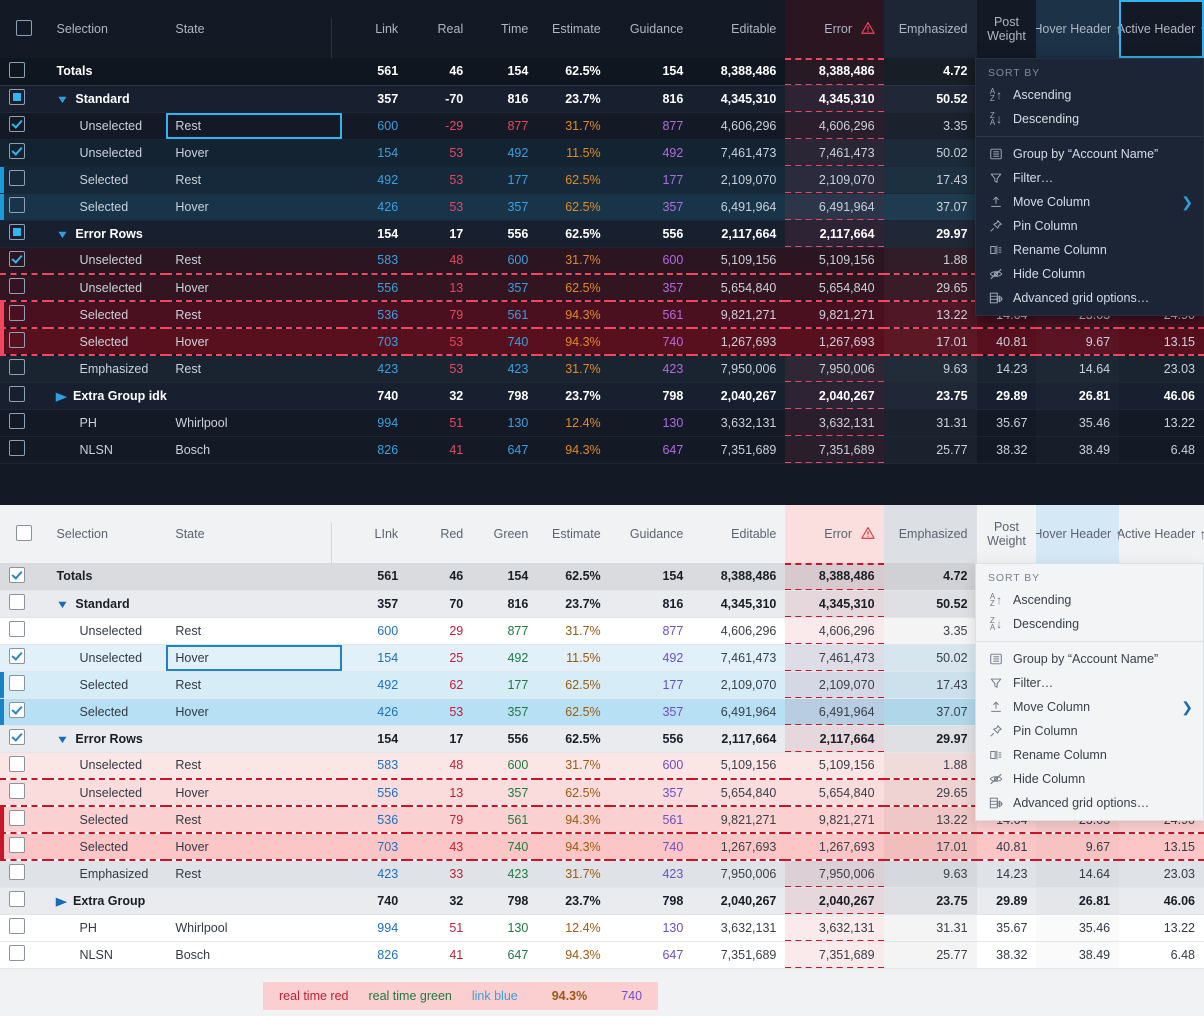 Image resolution: width=1204 pixels, height=1016 pixels. What do you see at coordinates (1089, 659) in the screenshot?
I see `menu-item-group-by: Group by “Account Name”` at bounding box center [1089, 659].